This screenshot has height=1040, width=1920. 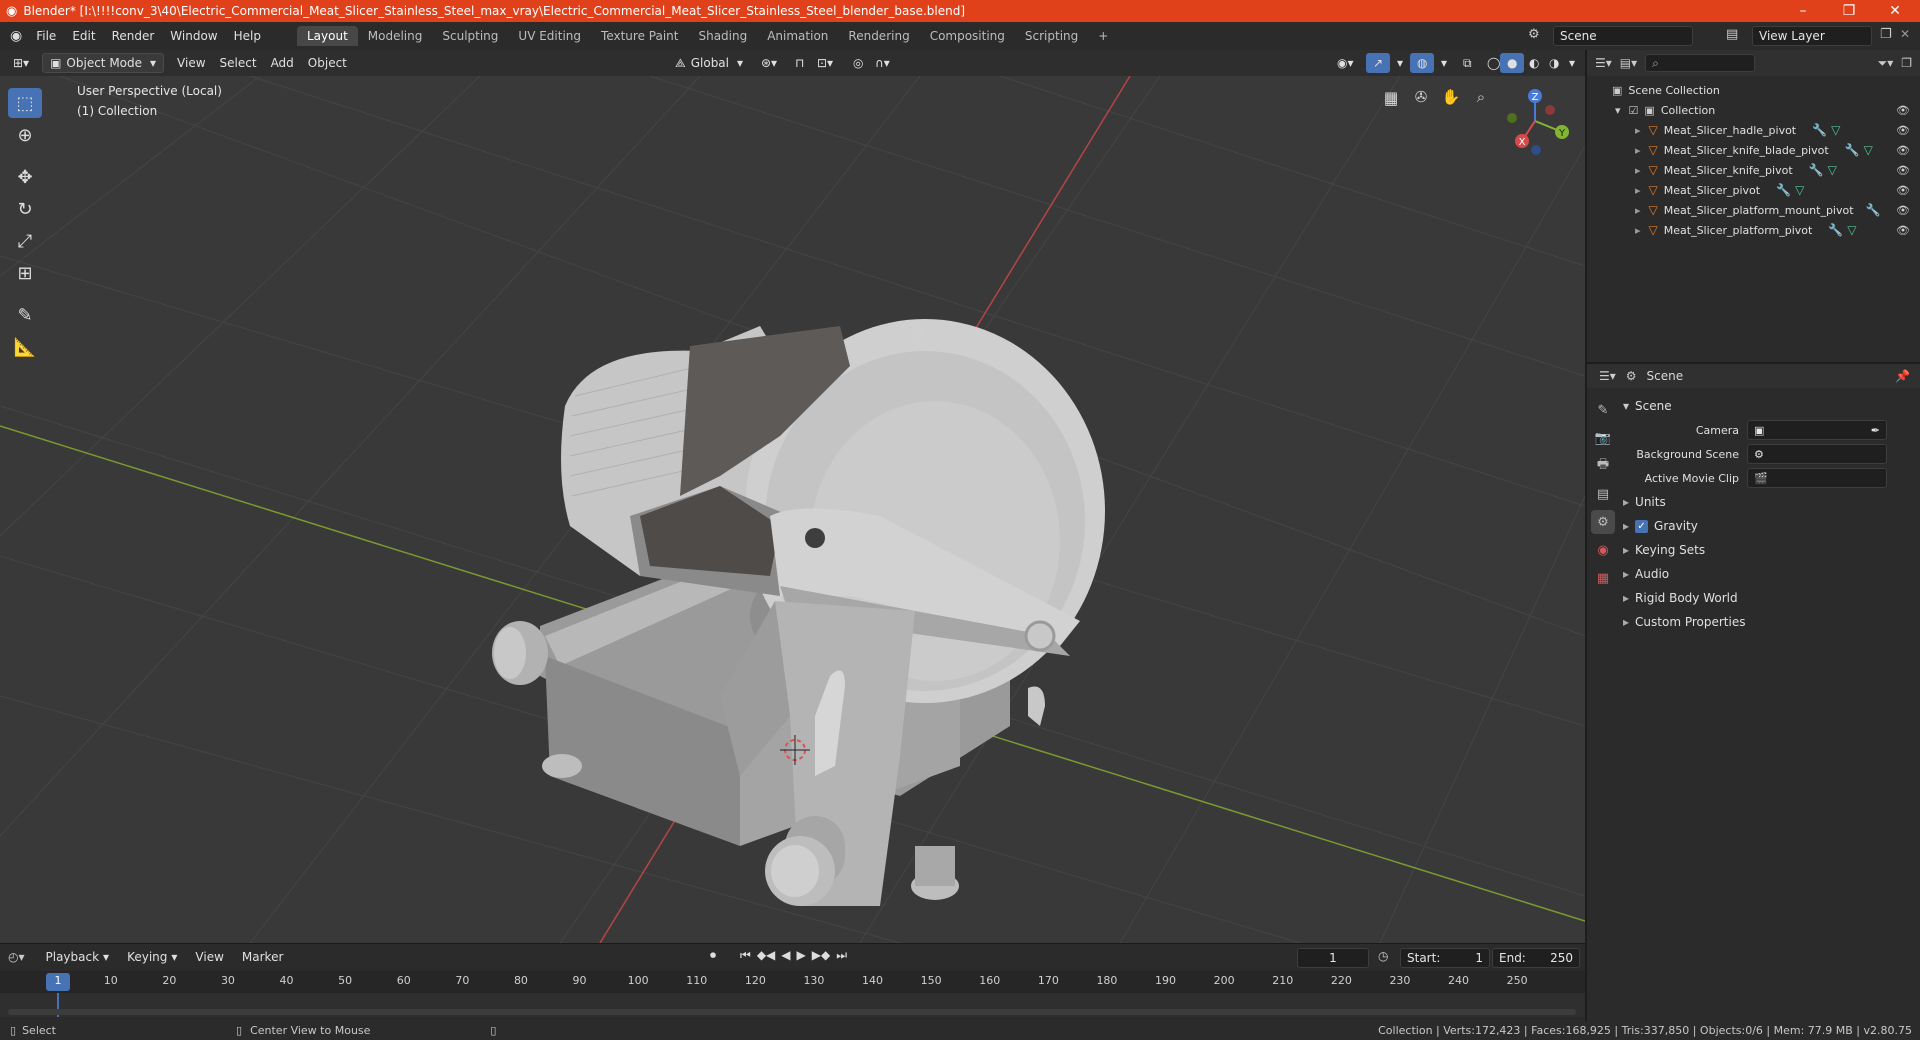 What do you see at coordinates (25, 273) in the screenshot?
I see `transform-tool: ⊞` at bounding box center [25, 273].